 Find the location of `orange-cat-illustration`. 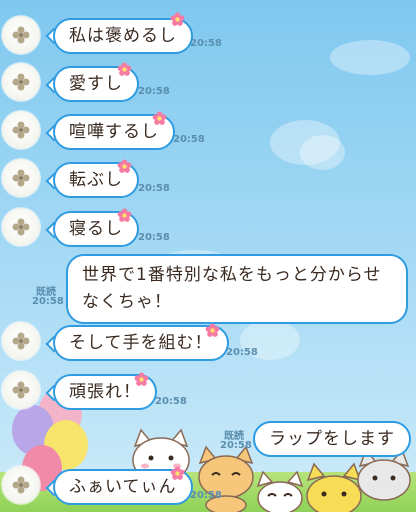

orange-cat-illustration is located at coordinates (226, 478).